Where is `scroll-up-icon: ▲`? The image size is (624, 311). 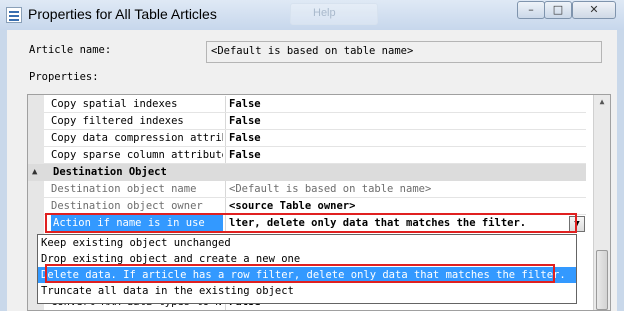
scroll-up-icon: ▲ is located at coordinates (602, 103).